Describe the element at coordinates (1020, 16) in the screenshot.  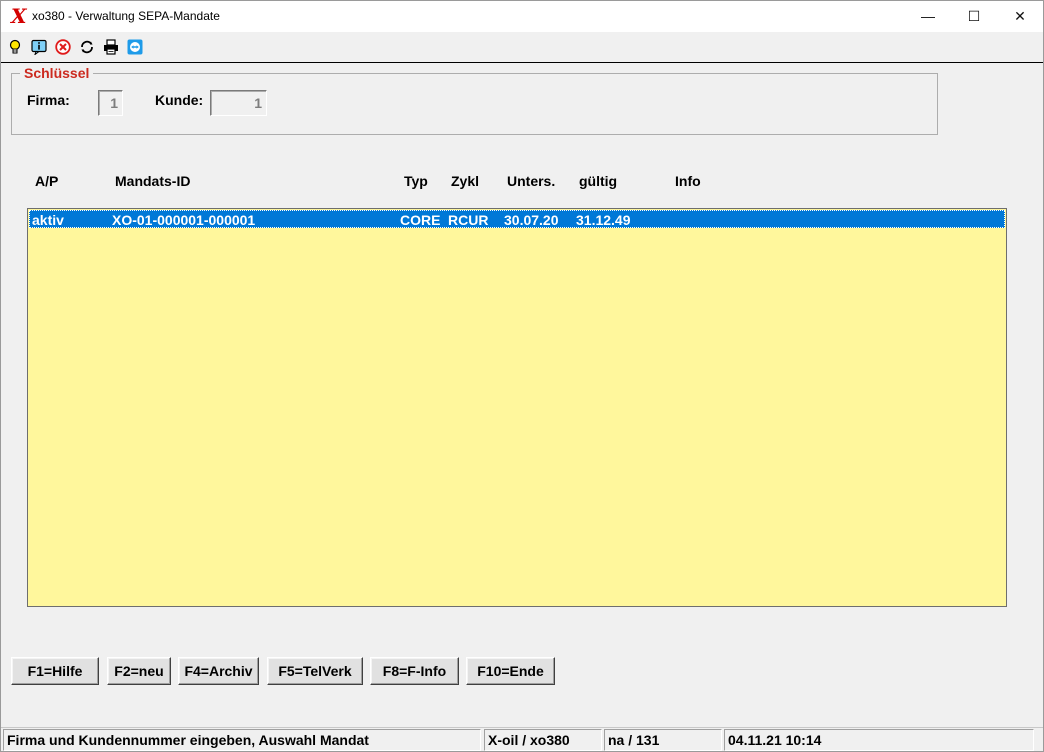
I see `close-button: ✕` at that location.